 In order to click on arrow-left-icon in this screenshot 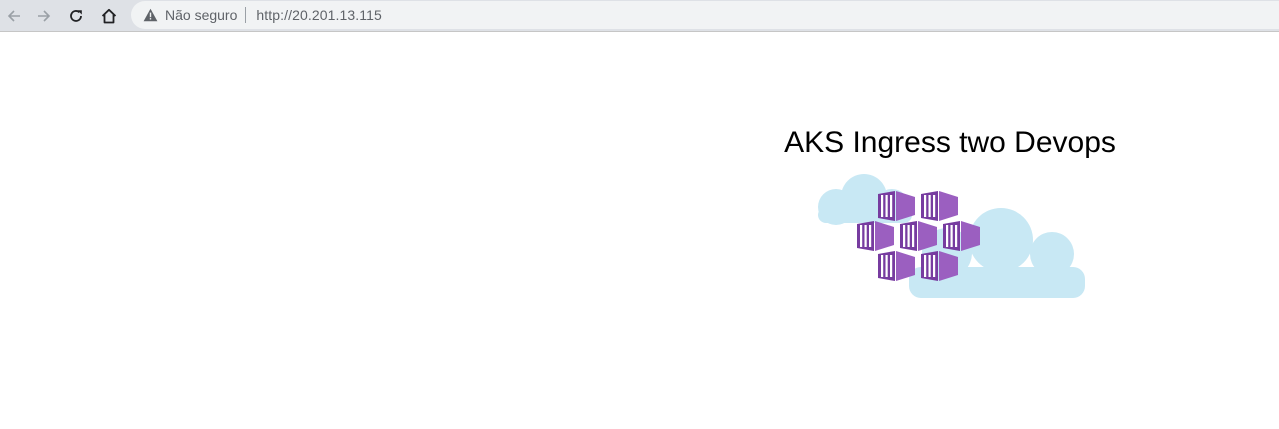, I will do `click(13, 16)`.